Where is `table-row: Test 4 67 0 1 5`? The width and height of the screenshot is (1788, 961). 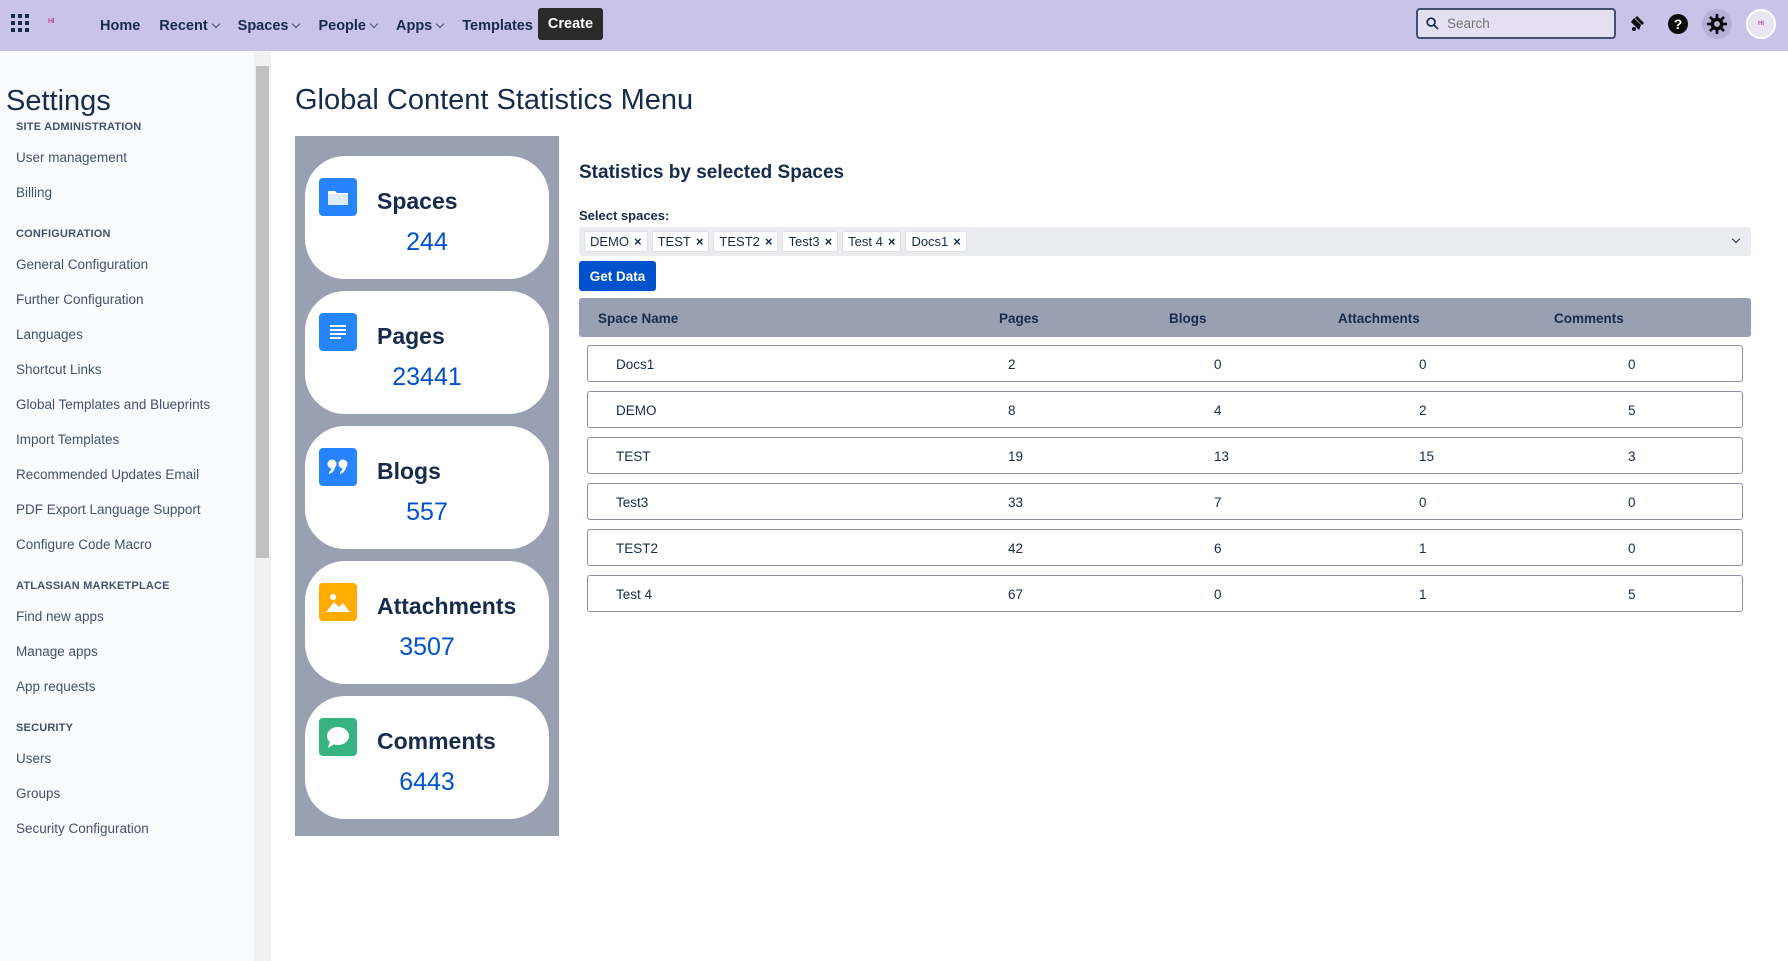 table-row: Test 4 67 0 1 5 is located at coordinates (1165, 593).